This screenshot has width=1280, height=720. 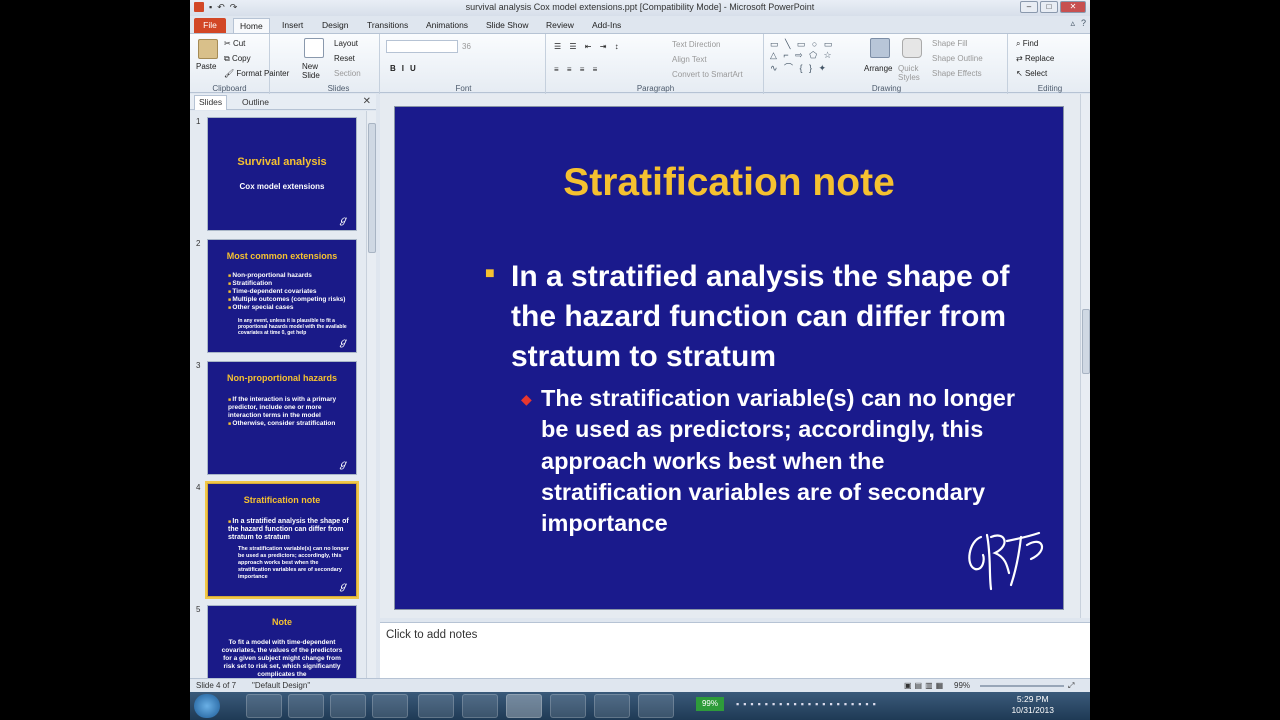 What do you see at coordinates (264, 706) in the screenshot?
I see `explorer-icon` at bounding box center [264, 706].